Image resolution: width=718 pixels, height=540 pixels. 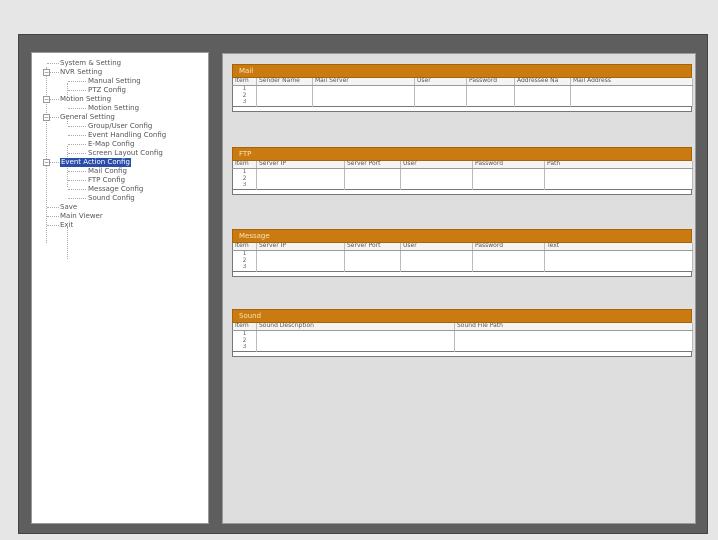 I want to click on tree-item: Motion Setting −, so click(x=120, y=99).